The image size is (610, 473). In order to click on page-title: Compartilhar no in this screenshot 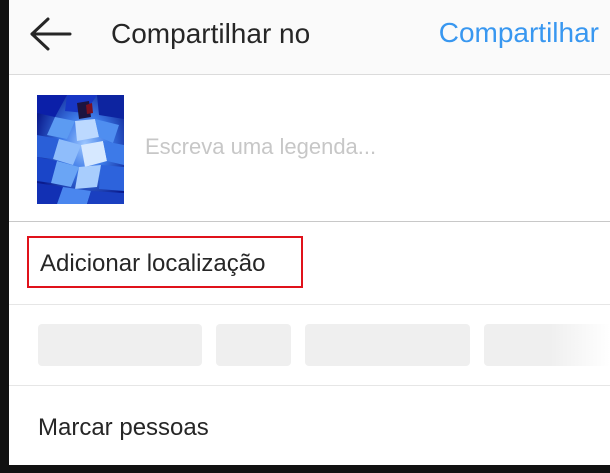, I will do `click(211, 33)`.